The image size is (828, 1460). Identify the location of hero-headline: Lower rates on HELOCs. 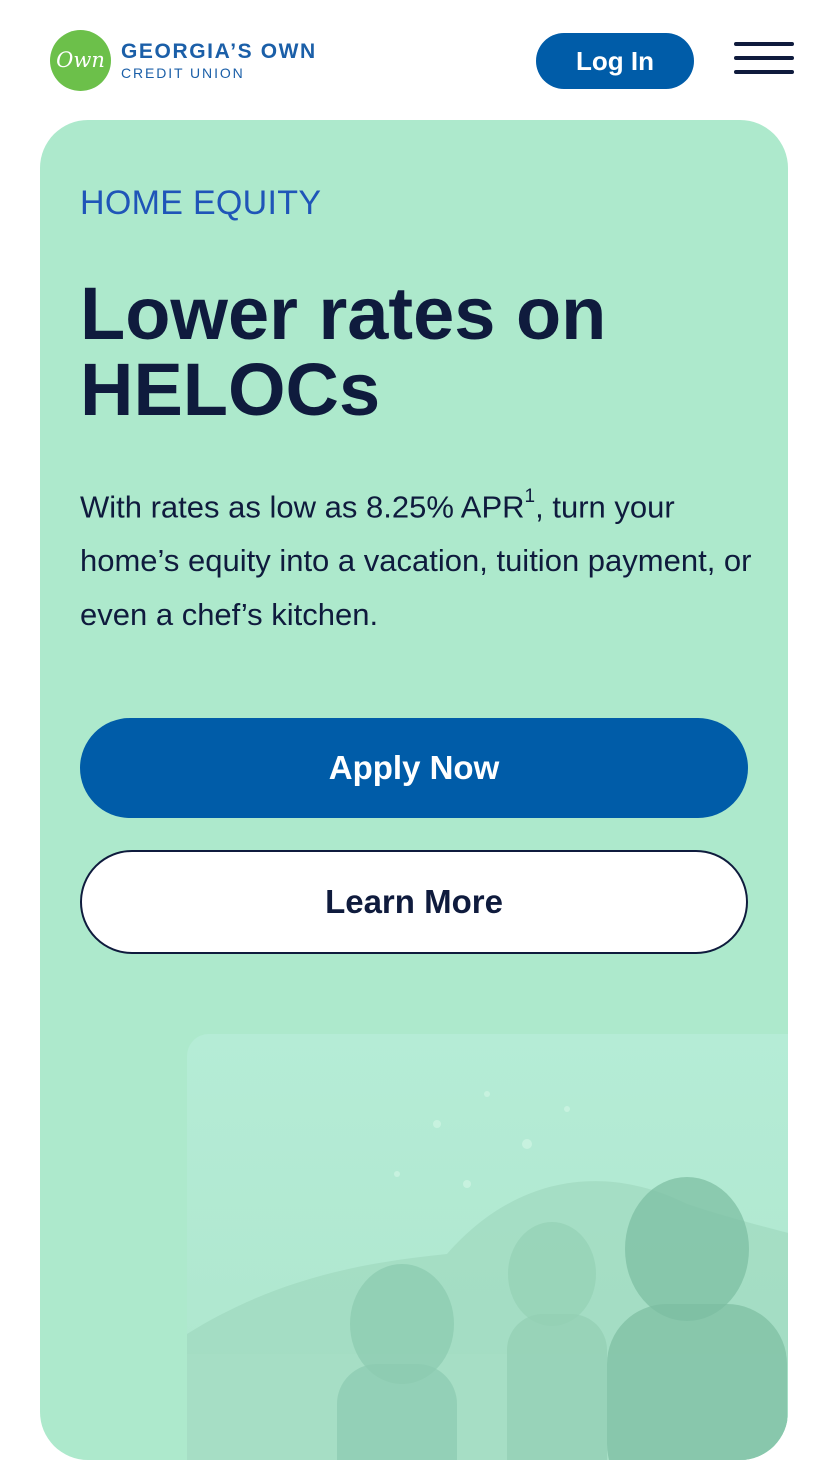
(343, 351).